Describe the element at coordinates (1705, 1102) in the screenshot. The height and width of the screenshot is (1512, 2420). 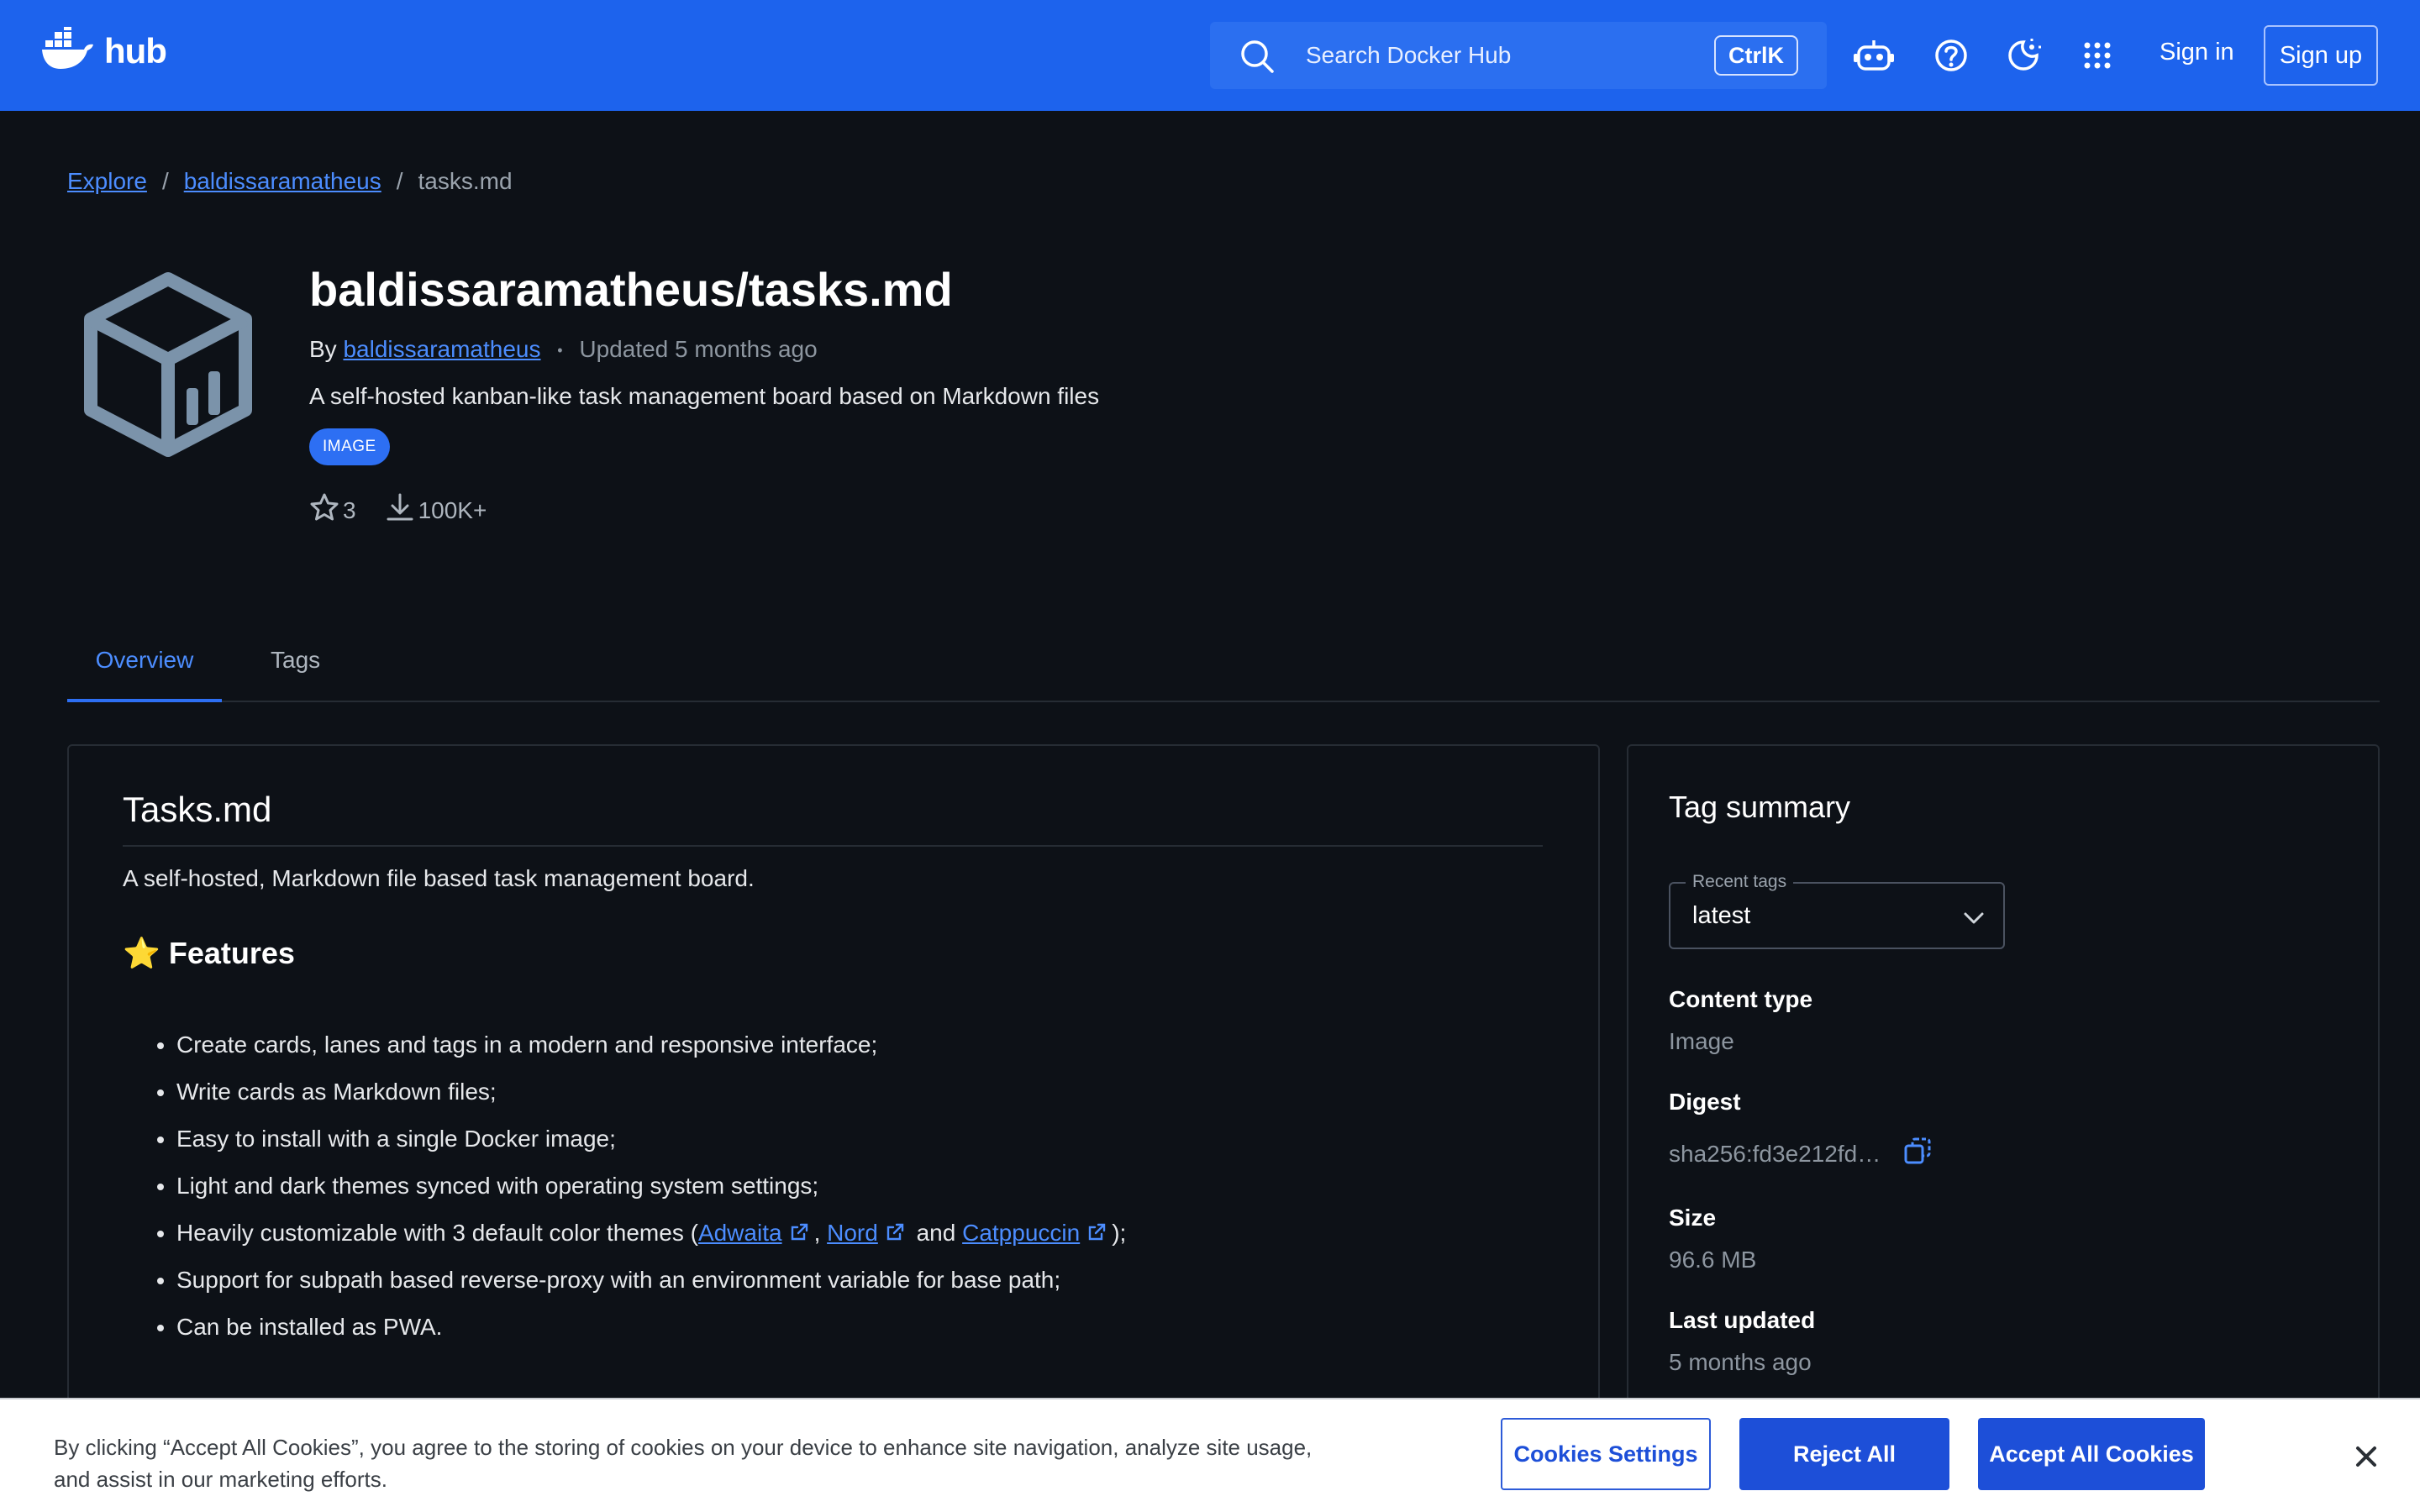
I see `digest-label: Digest` at that location.